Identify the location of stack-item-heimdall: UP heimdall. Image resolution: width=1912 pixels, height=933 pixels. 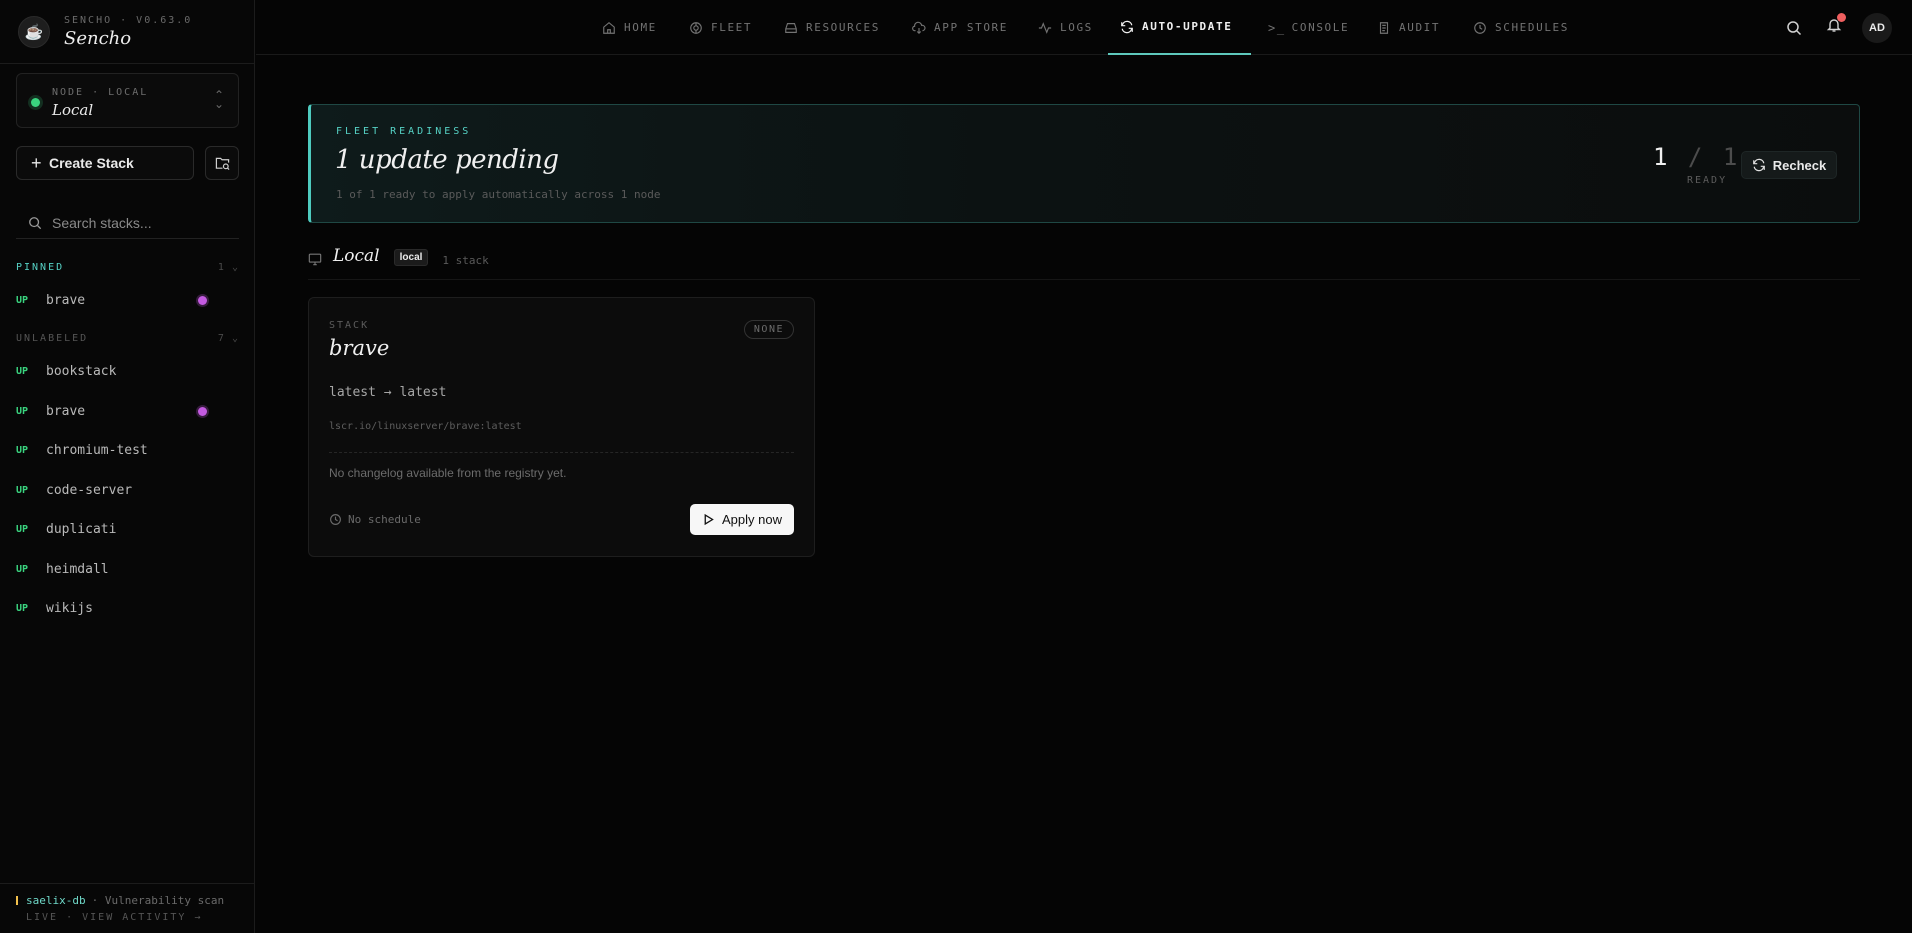
(127, 569).